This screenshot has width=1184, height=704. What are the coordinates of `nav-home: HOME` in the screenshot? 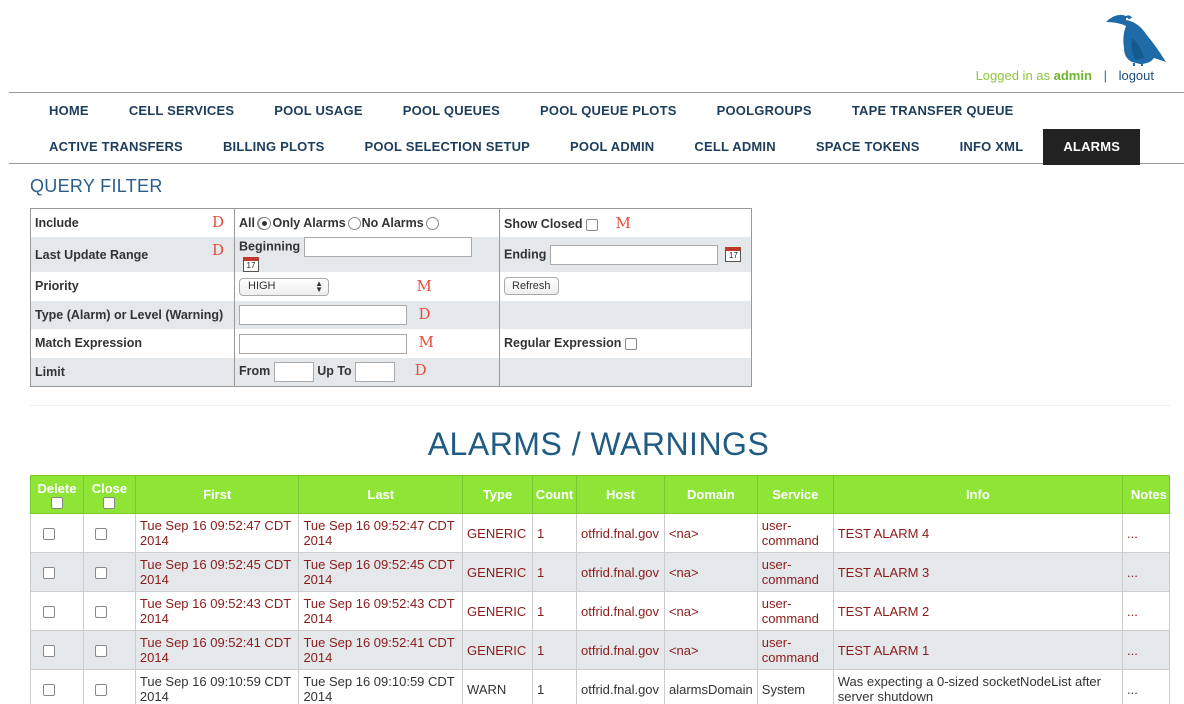 It's located at (69, 111).